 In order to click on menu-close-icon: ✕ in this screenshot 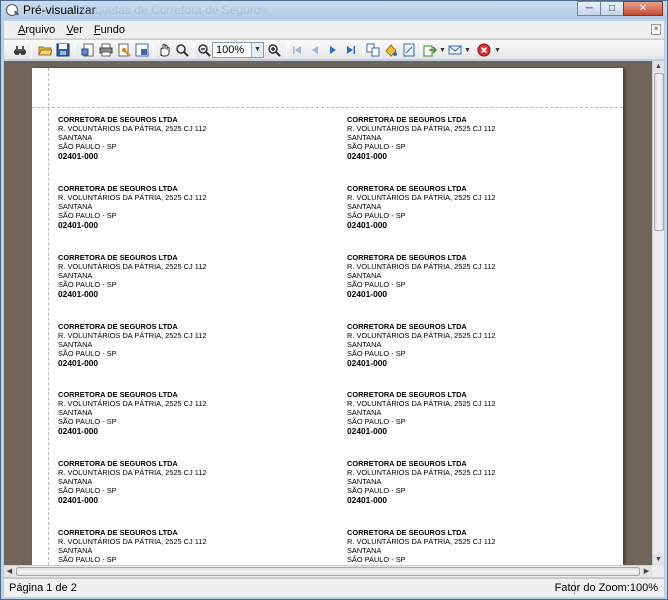, I will do `click(656, 29)`.